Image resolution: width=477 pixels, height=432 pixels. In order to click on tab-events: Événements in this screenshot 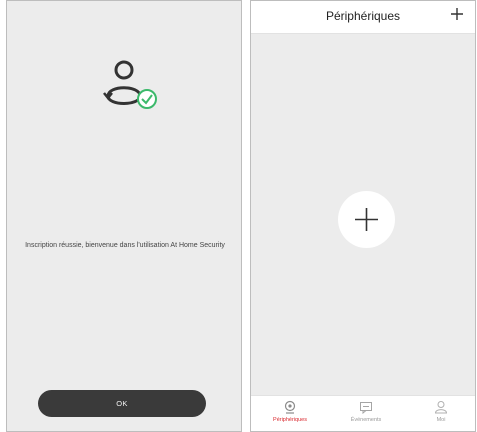, I will do `click(366, 411)`.